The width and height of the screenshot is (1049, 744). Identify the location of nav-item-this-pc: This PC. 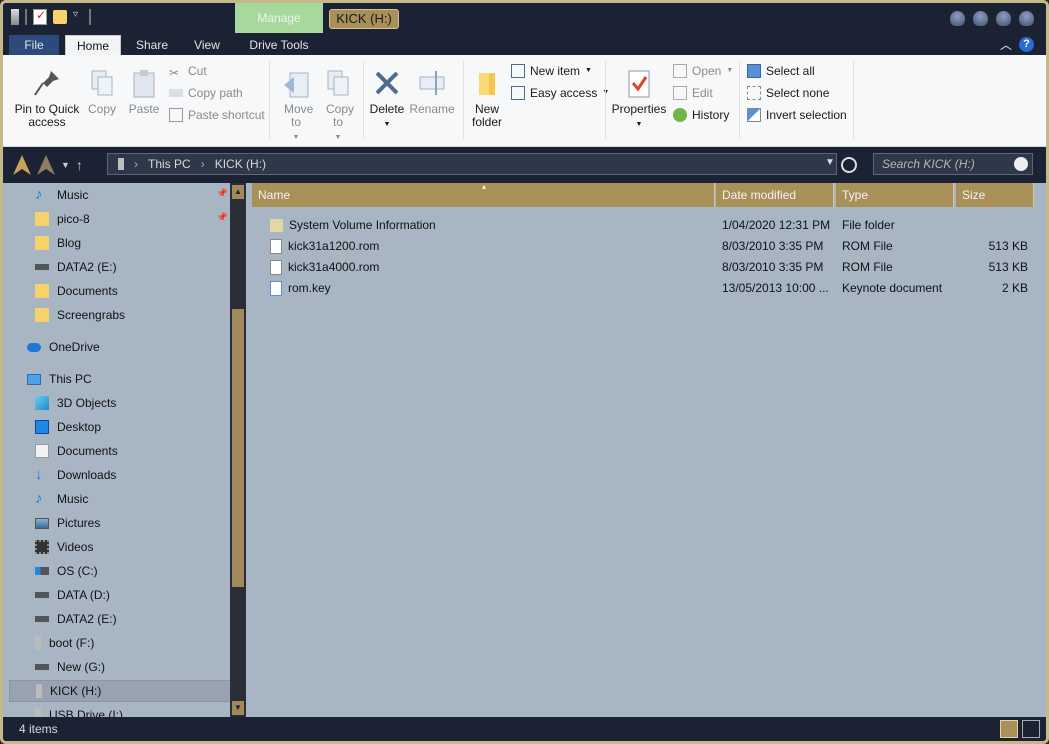
(59, 379).